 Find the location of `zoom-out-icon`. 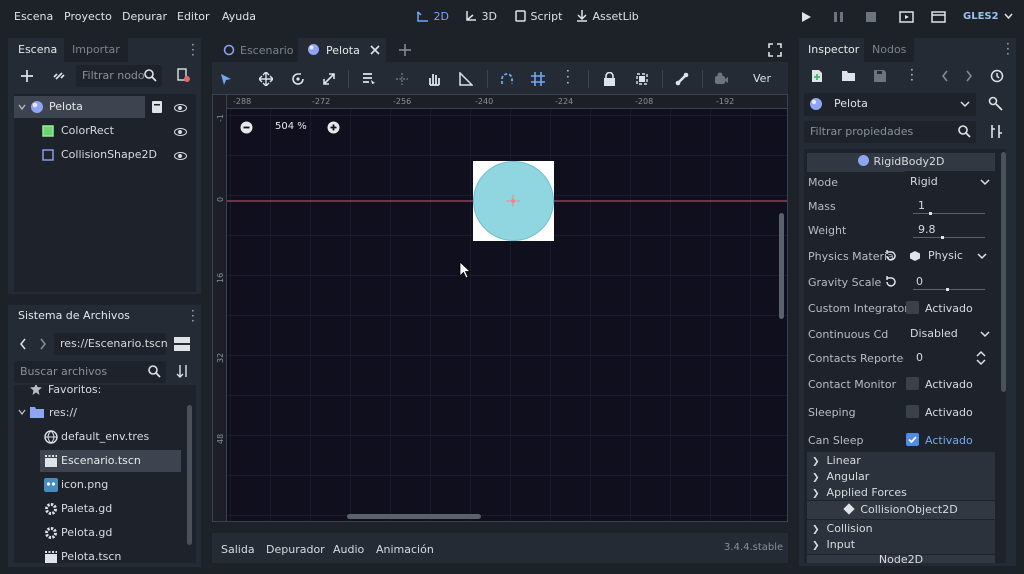

zoom-out-icon is located at coordinates (246, 127).